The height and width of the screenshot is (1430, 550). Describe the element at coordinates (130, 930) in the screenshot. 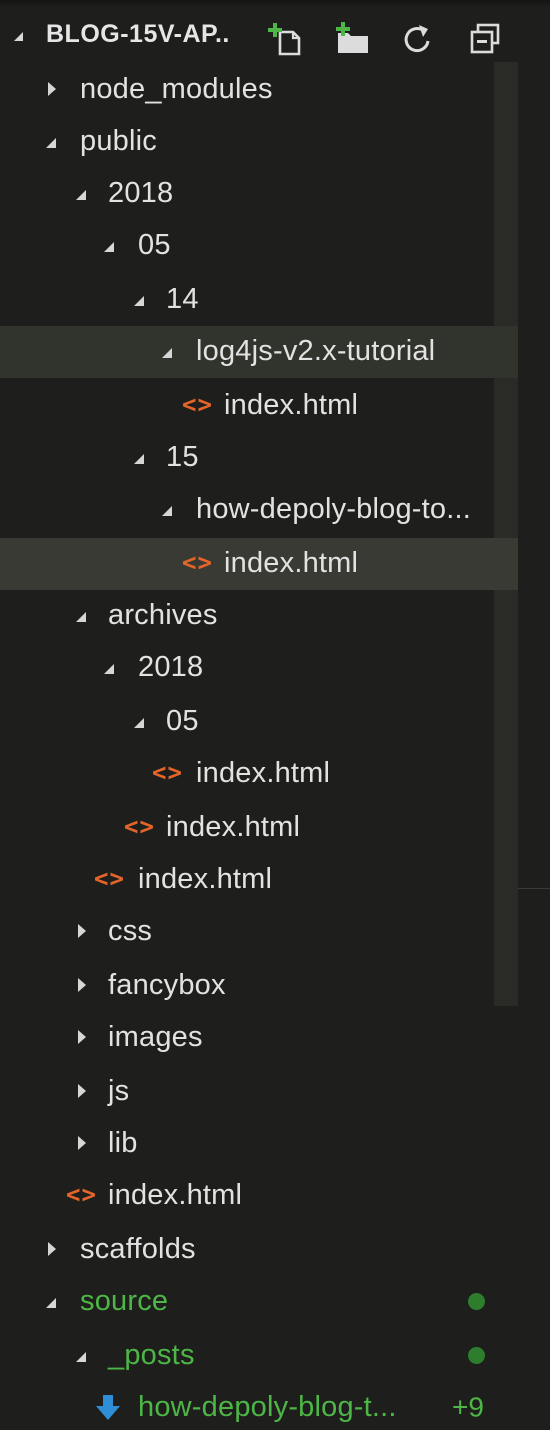

I see `tree-item-label: css` at that location.